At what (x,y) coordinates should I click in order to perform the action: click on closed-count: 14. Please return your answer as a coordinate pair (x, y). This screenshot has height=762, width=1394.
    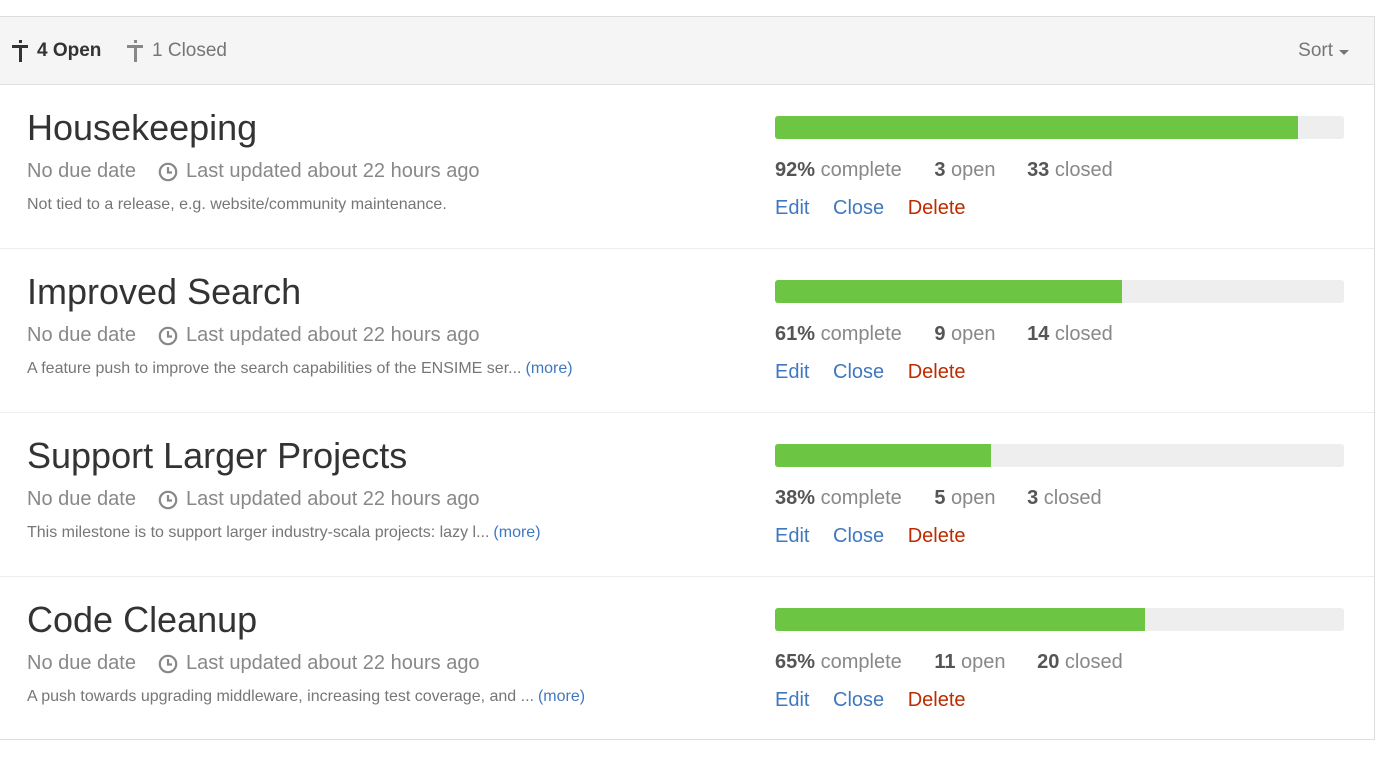
    Looking at the image, I should click on (1038, 334).